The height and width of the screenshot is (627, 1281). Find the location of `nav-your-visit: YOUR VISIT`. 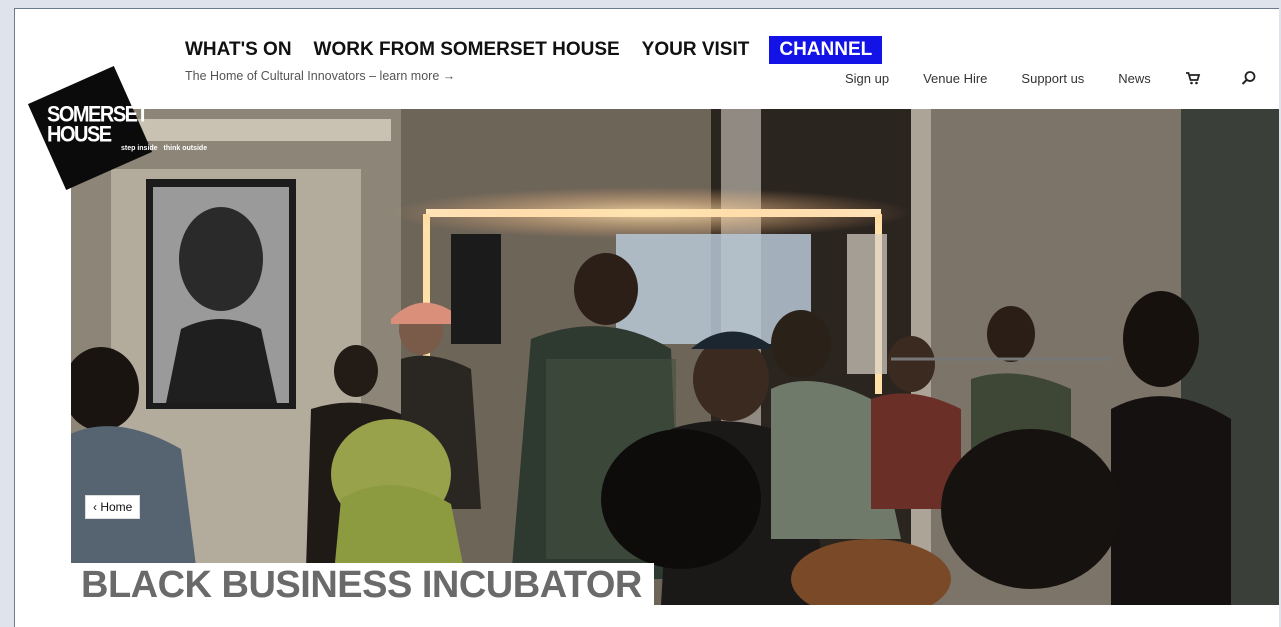

nav-your-visit: YOUR VISIT is located at coordinates (696, 50).